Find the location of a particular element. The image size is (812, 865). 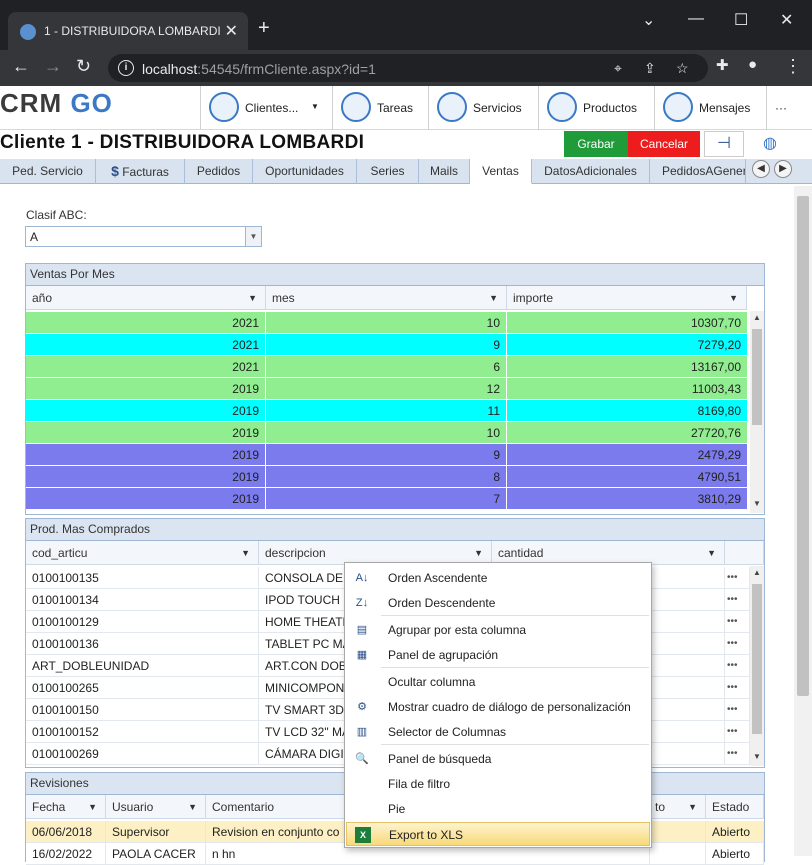

tab-datos-adicionales: DatosAdicionales is located at coordinates (591, 171).